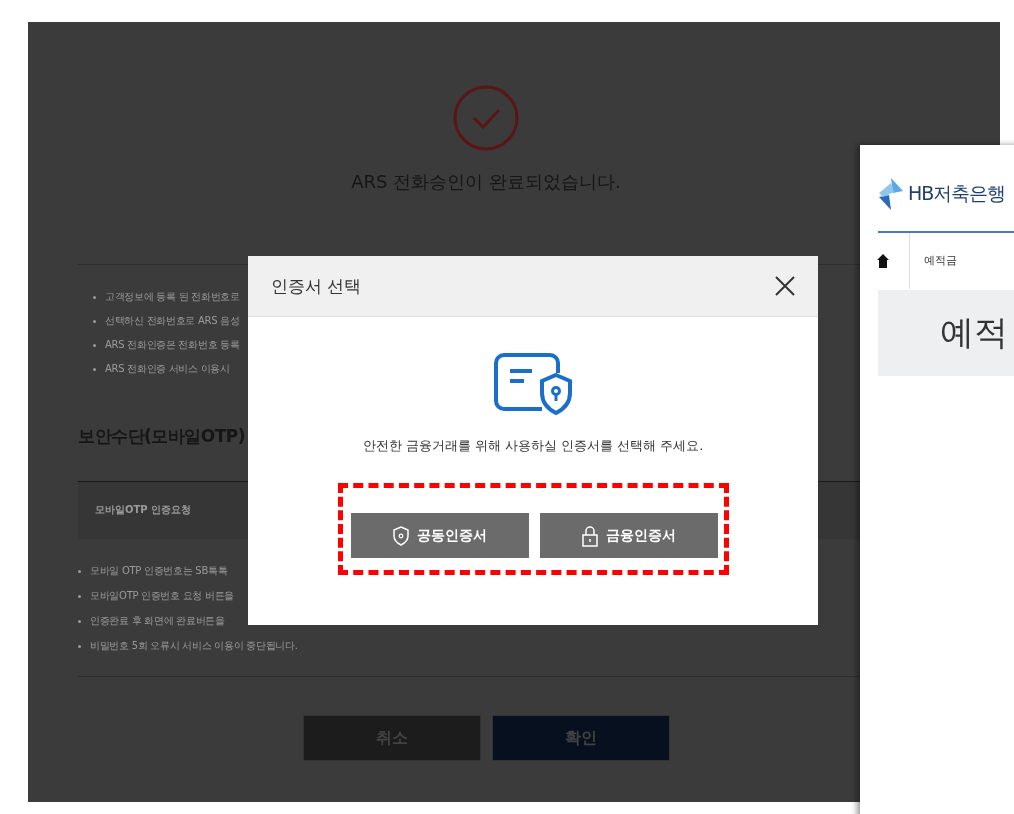 The width and height of the screenshot is (1014, 814). What do you see at coordinates (166, 345) in the screenshot?
I see `notice-text: ARS 전화인증은 전화번호 등록` at bounding box center [166, 345].